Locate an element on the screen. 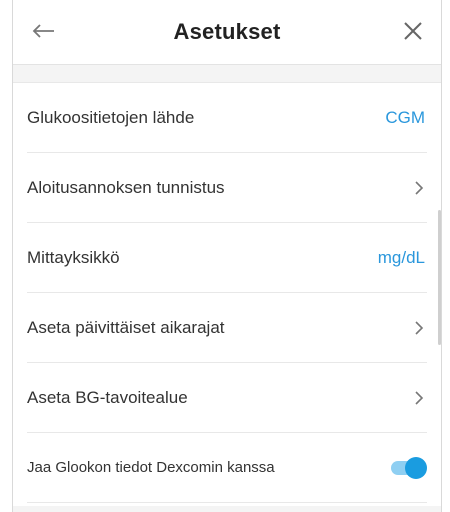  setting-glucose-source: Glukoositietojen lähde CGM is located at coordinates (227, 118).